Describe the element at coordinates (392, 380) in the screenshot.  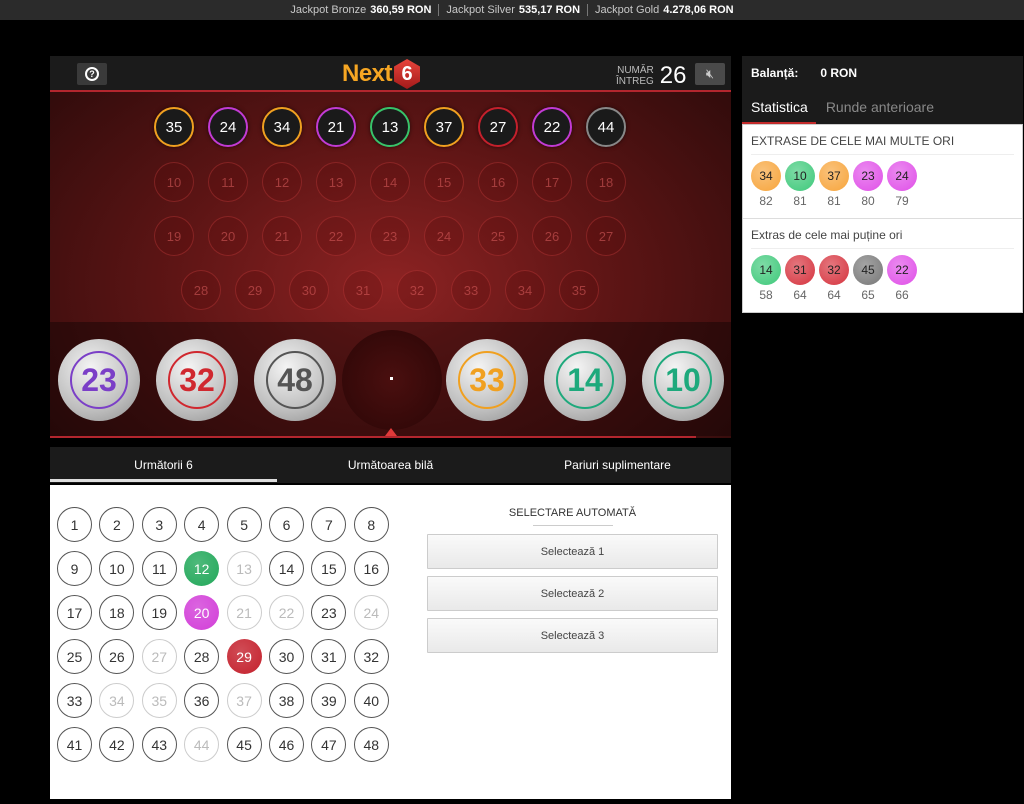
I see `draw-hole` at that location.